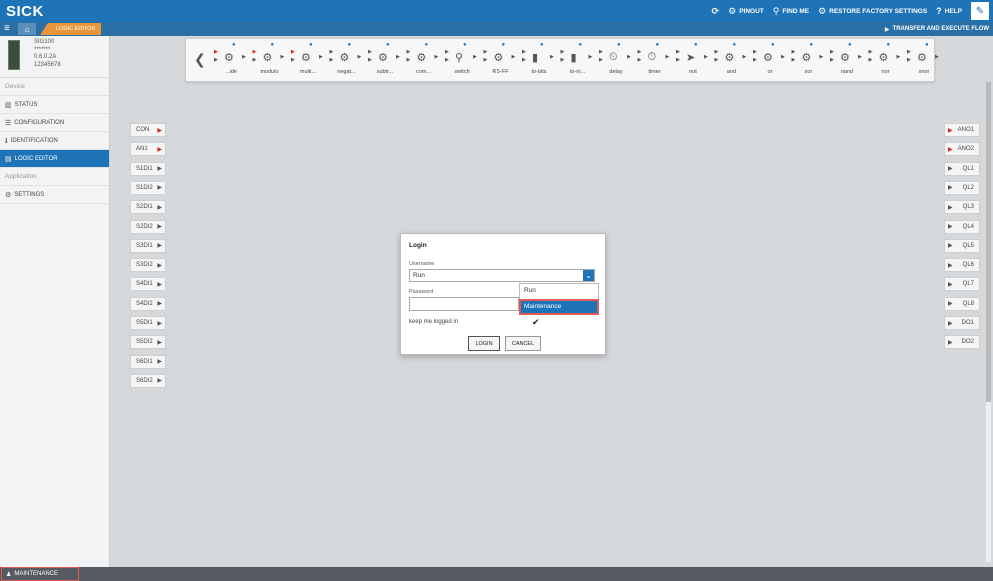  Describe the element at coordinates (27, 29) in the screenshot. I see `home-button: ⌂` at that location.